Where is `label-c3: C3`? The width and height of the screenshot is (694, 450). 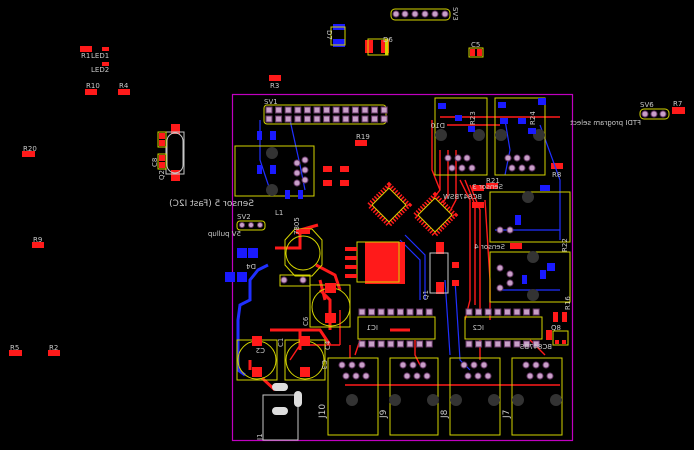
label-c3: C3 is located at coordinates (324, 364).